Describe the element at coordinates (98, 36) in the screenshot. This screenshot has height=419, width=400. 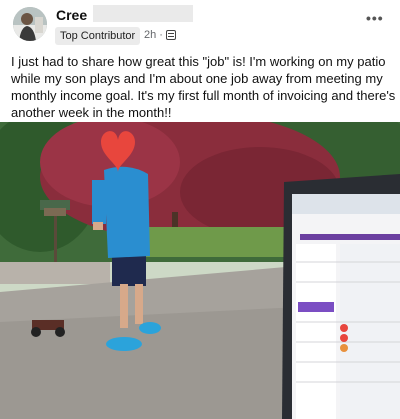
I see `top-contributor-badge: Top Contributor` at that location.